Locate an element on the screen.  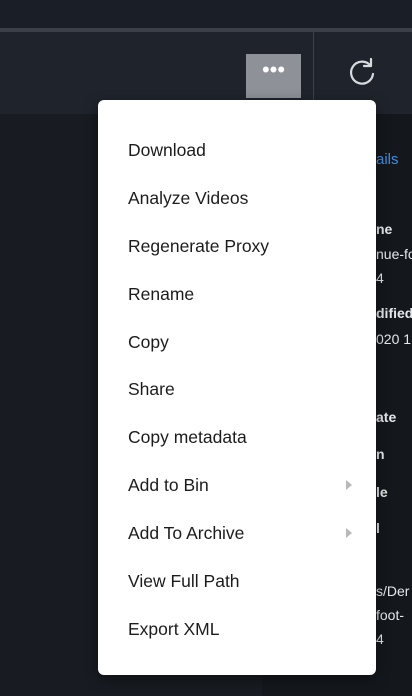
menu-item-analyze-videos: Analyze Videos is located at coordinates (237, 198).